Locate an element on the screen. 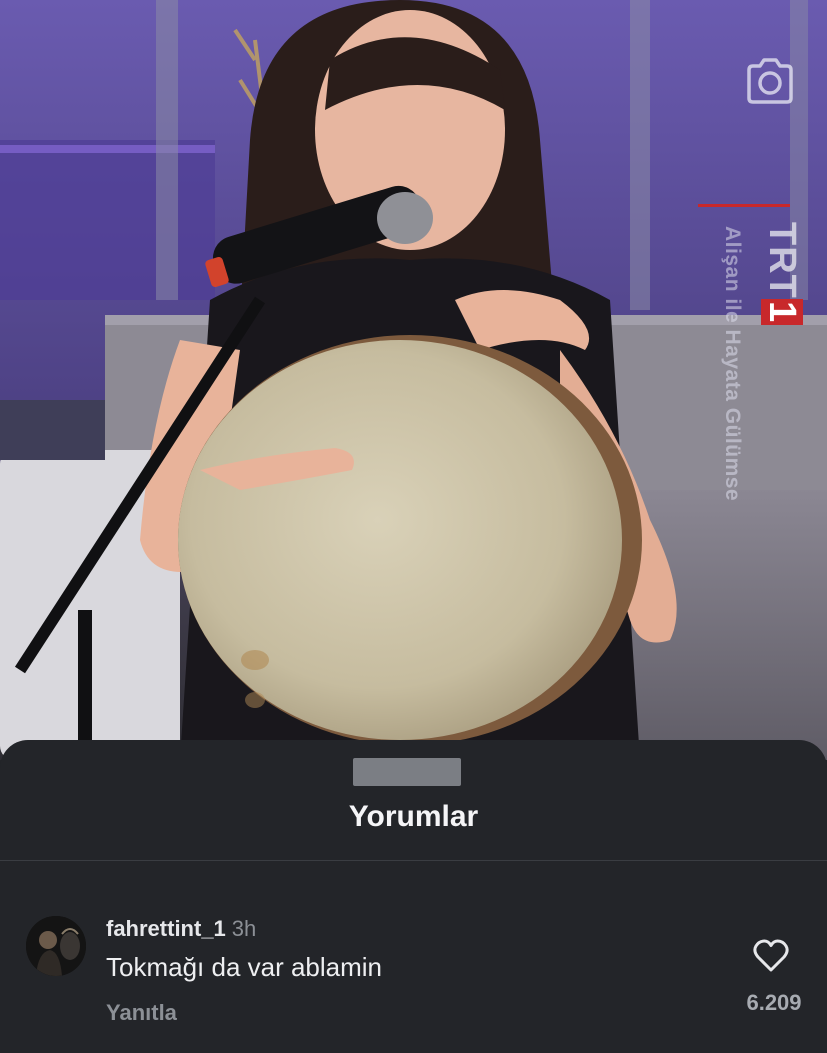 This screenshot has height=1053, width=827. camera-icon is located at coordinates (770, 81).